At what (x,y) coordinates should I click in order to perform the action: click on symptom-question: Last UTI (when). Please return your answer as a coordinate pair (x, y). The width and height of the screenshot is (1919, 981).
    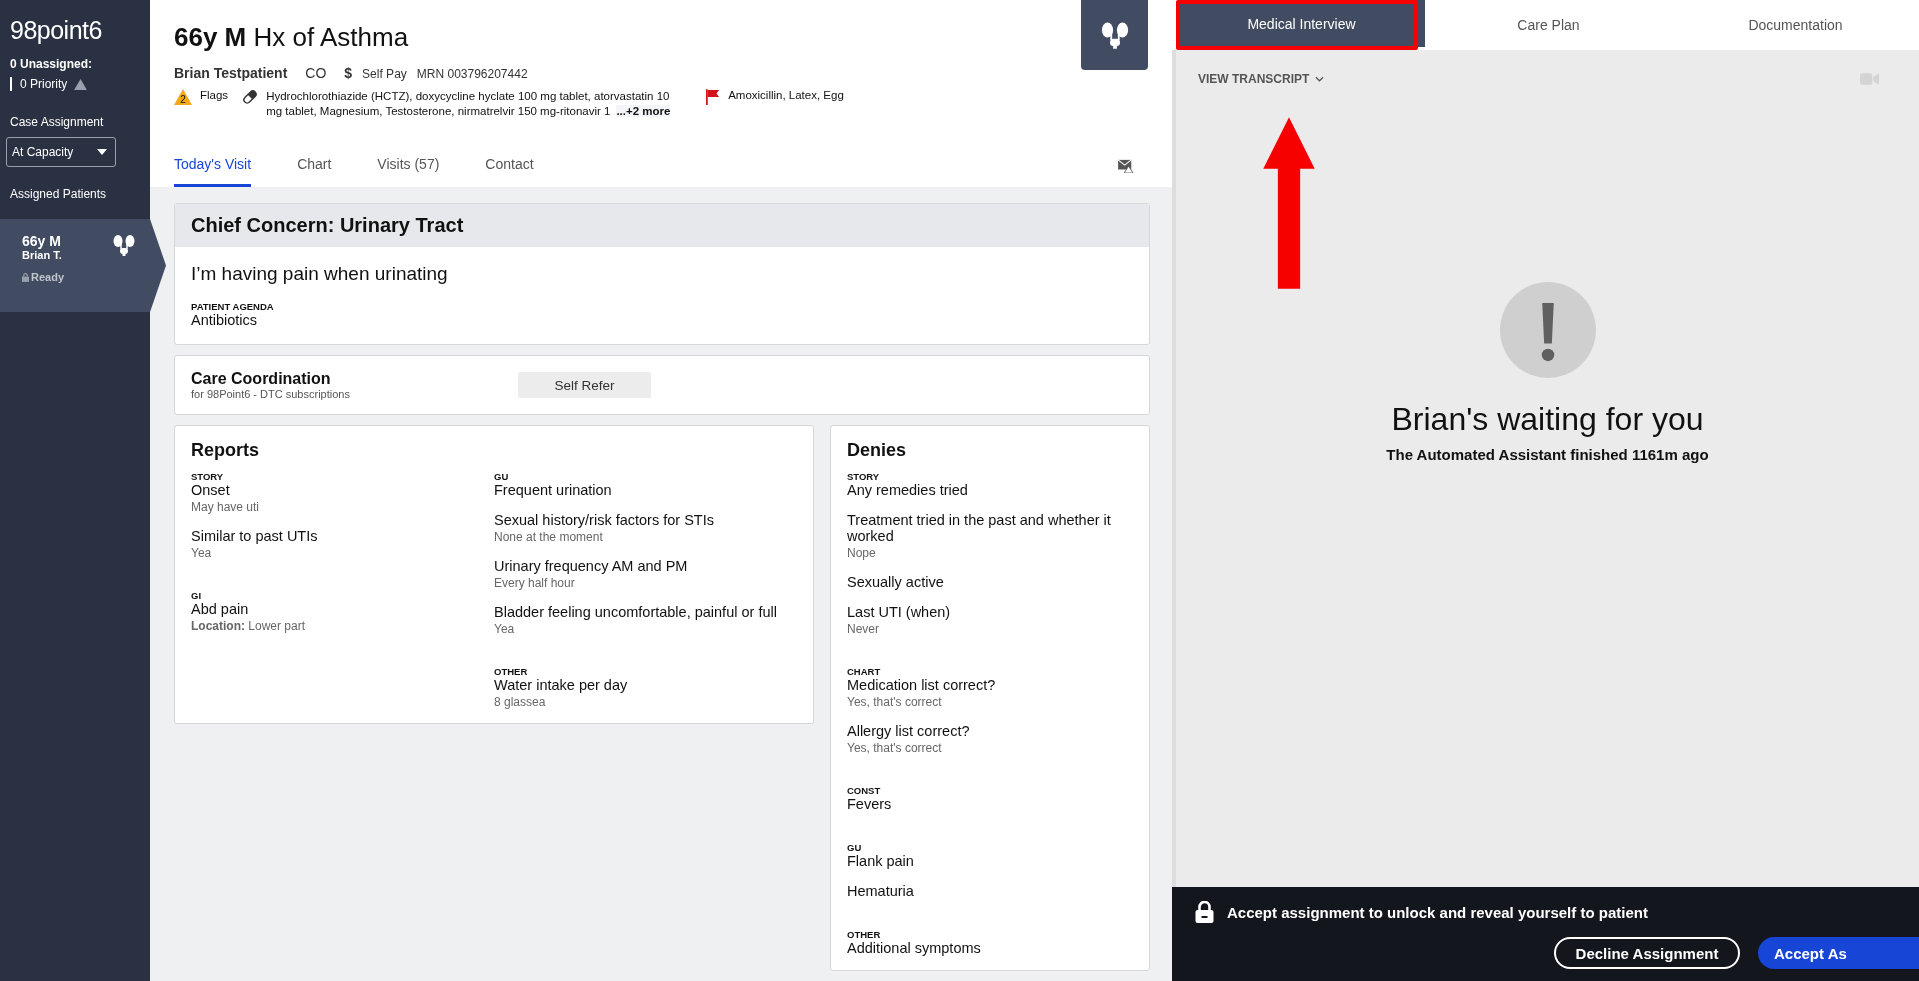
    Looking at the image, I should click on (899, 612).